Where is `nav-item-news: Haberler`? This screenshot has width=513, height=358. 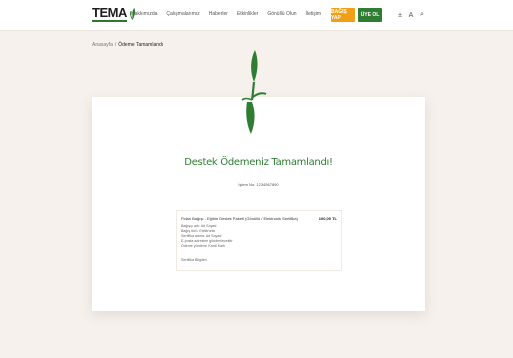 nav-item-news: Haberler is located at coordinates (218, 14).